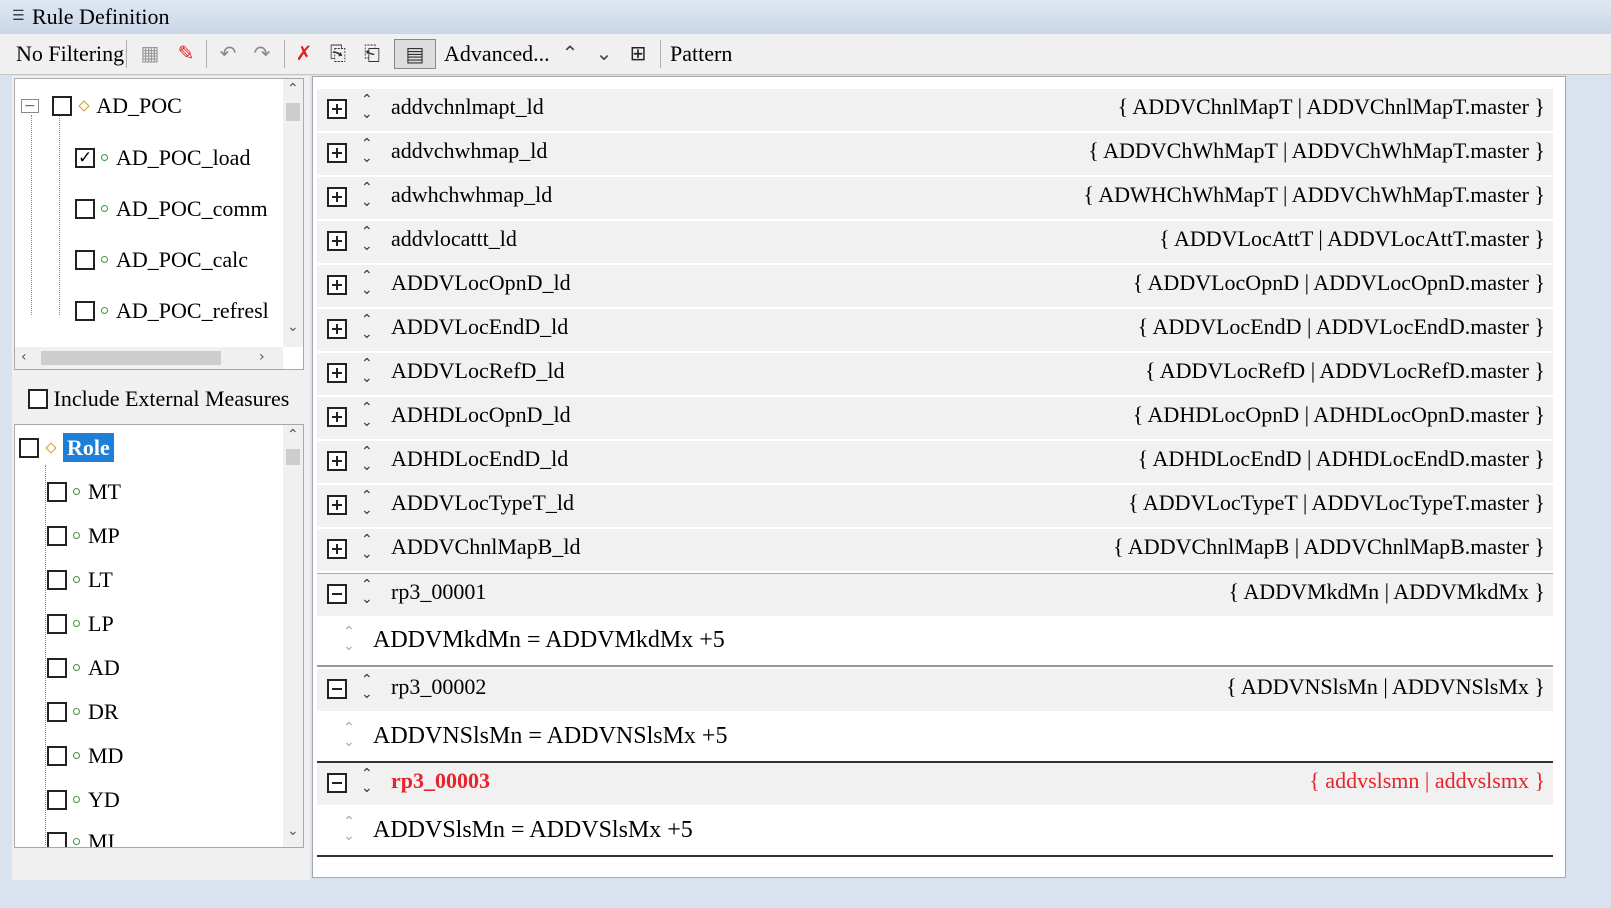 This screenshot has width=1611, height=908. Describe the element at coordinates (338, 53) in the screenshot. I see `copy-icon: ⎘` at that location.